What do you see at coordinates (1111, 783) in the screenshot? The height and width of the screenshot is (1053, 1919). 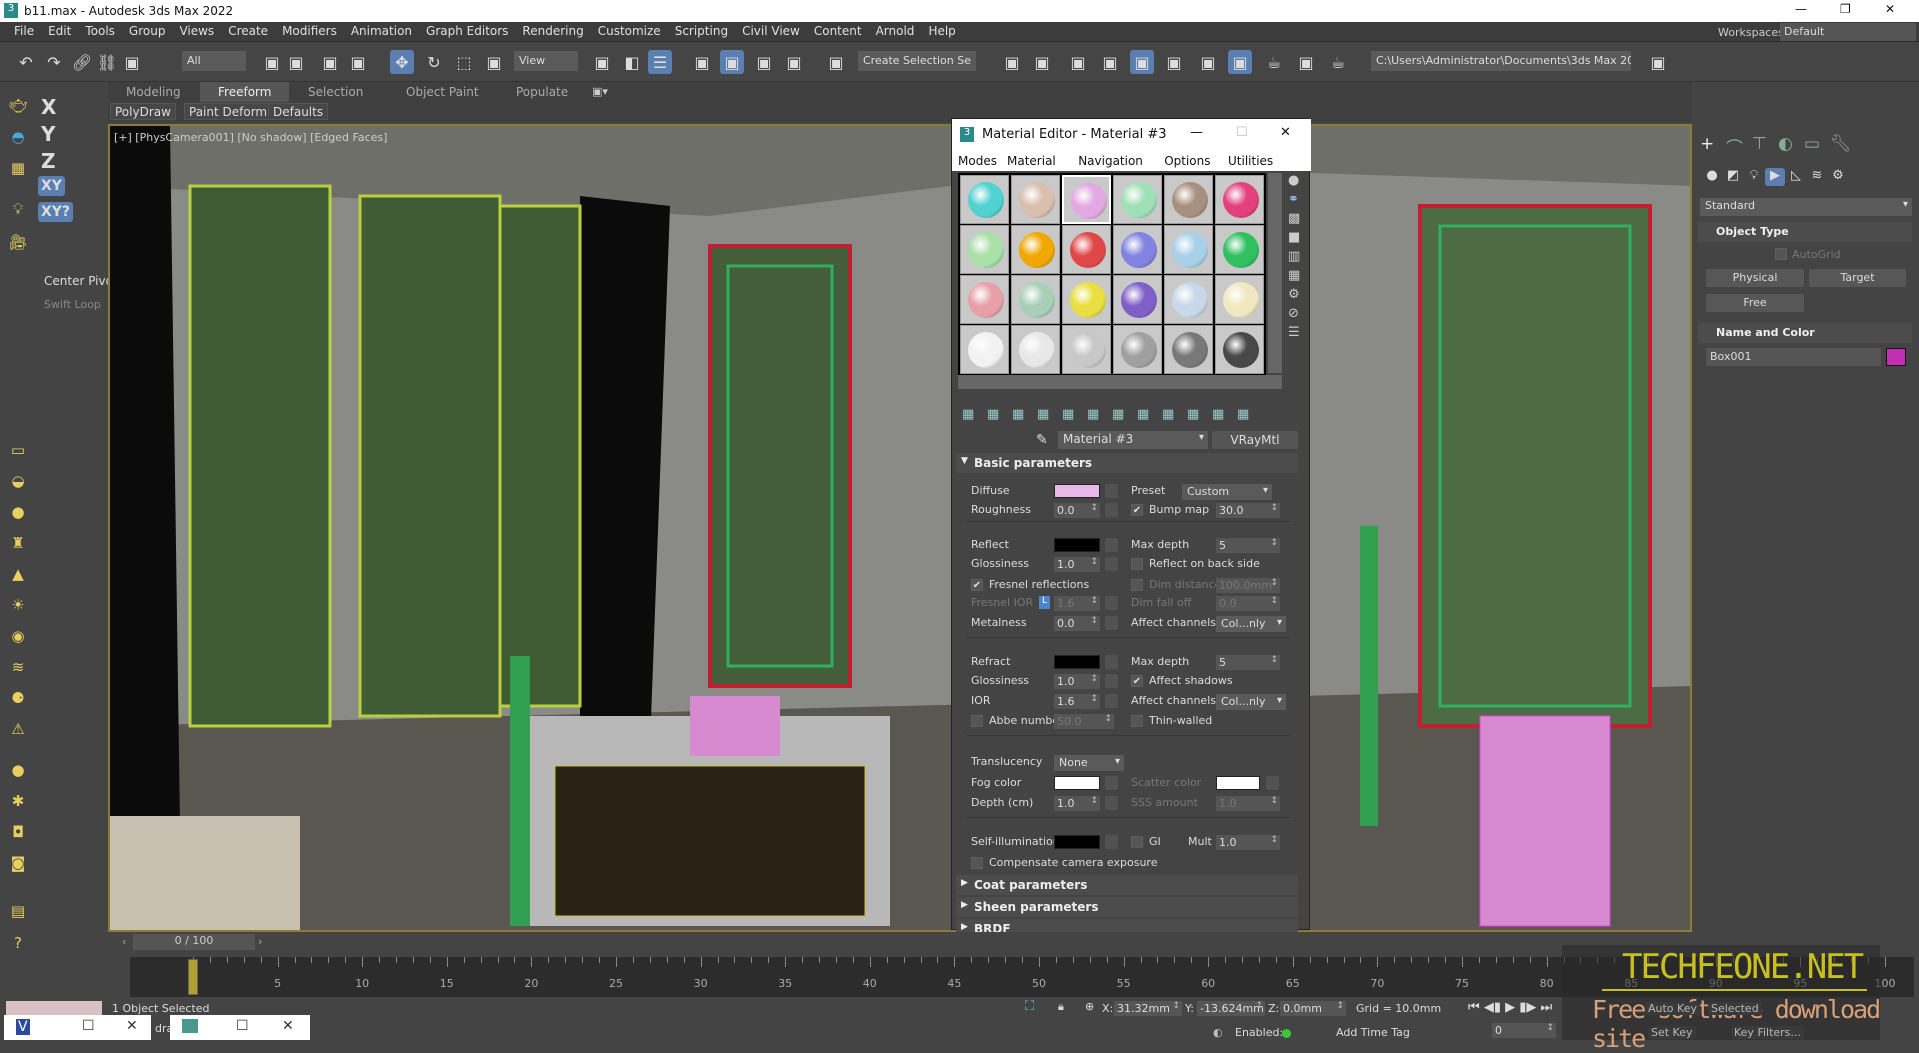 I see `fog-color-map-button` at bounding box center [1111, 783].